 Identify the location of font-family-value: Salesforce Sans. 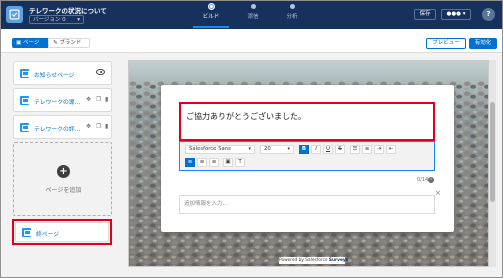
(210, 149).